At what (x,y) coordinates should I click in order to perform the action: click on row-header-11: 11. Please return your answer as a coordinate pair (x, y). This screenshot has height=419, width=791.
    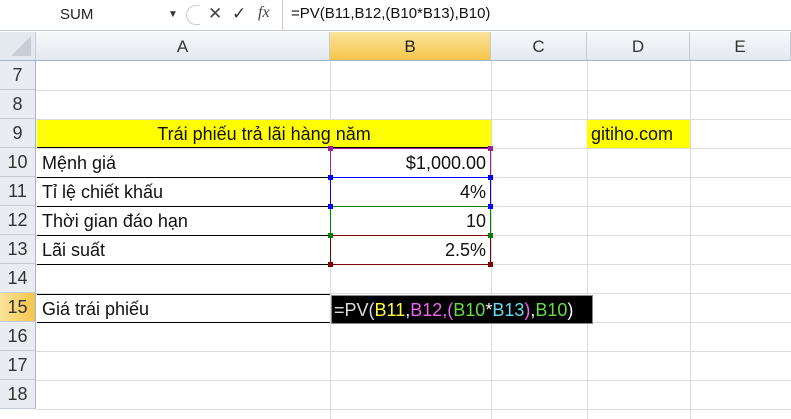
    Looking at the image, I should click on (18, 191).